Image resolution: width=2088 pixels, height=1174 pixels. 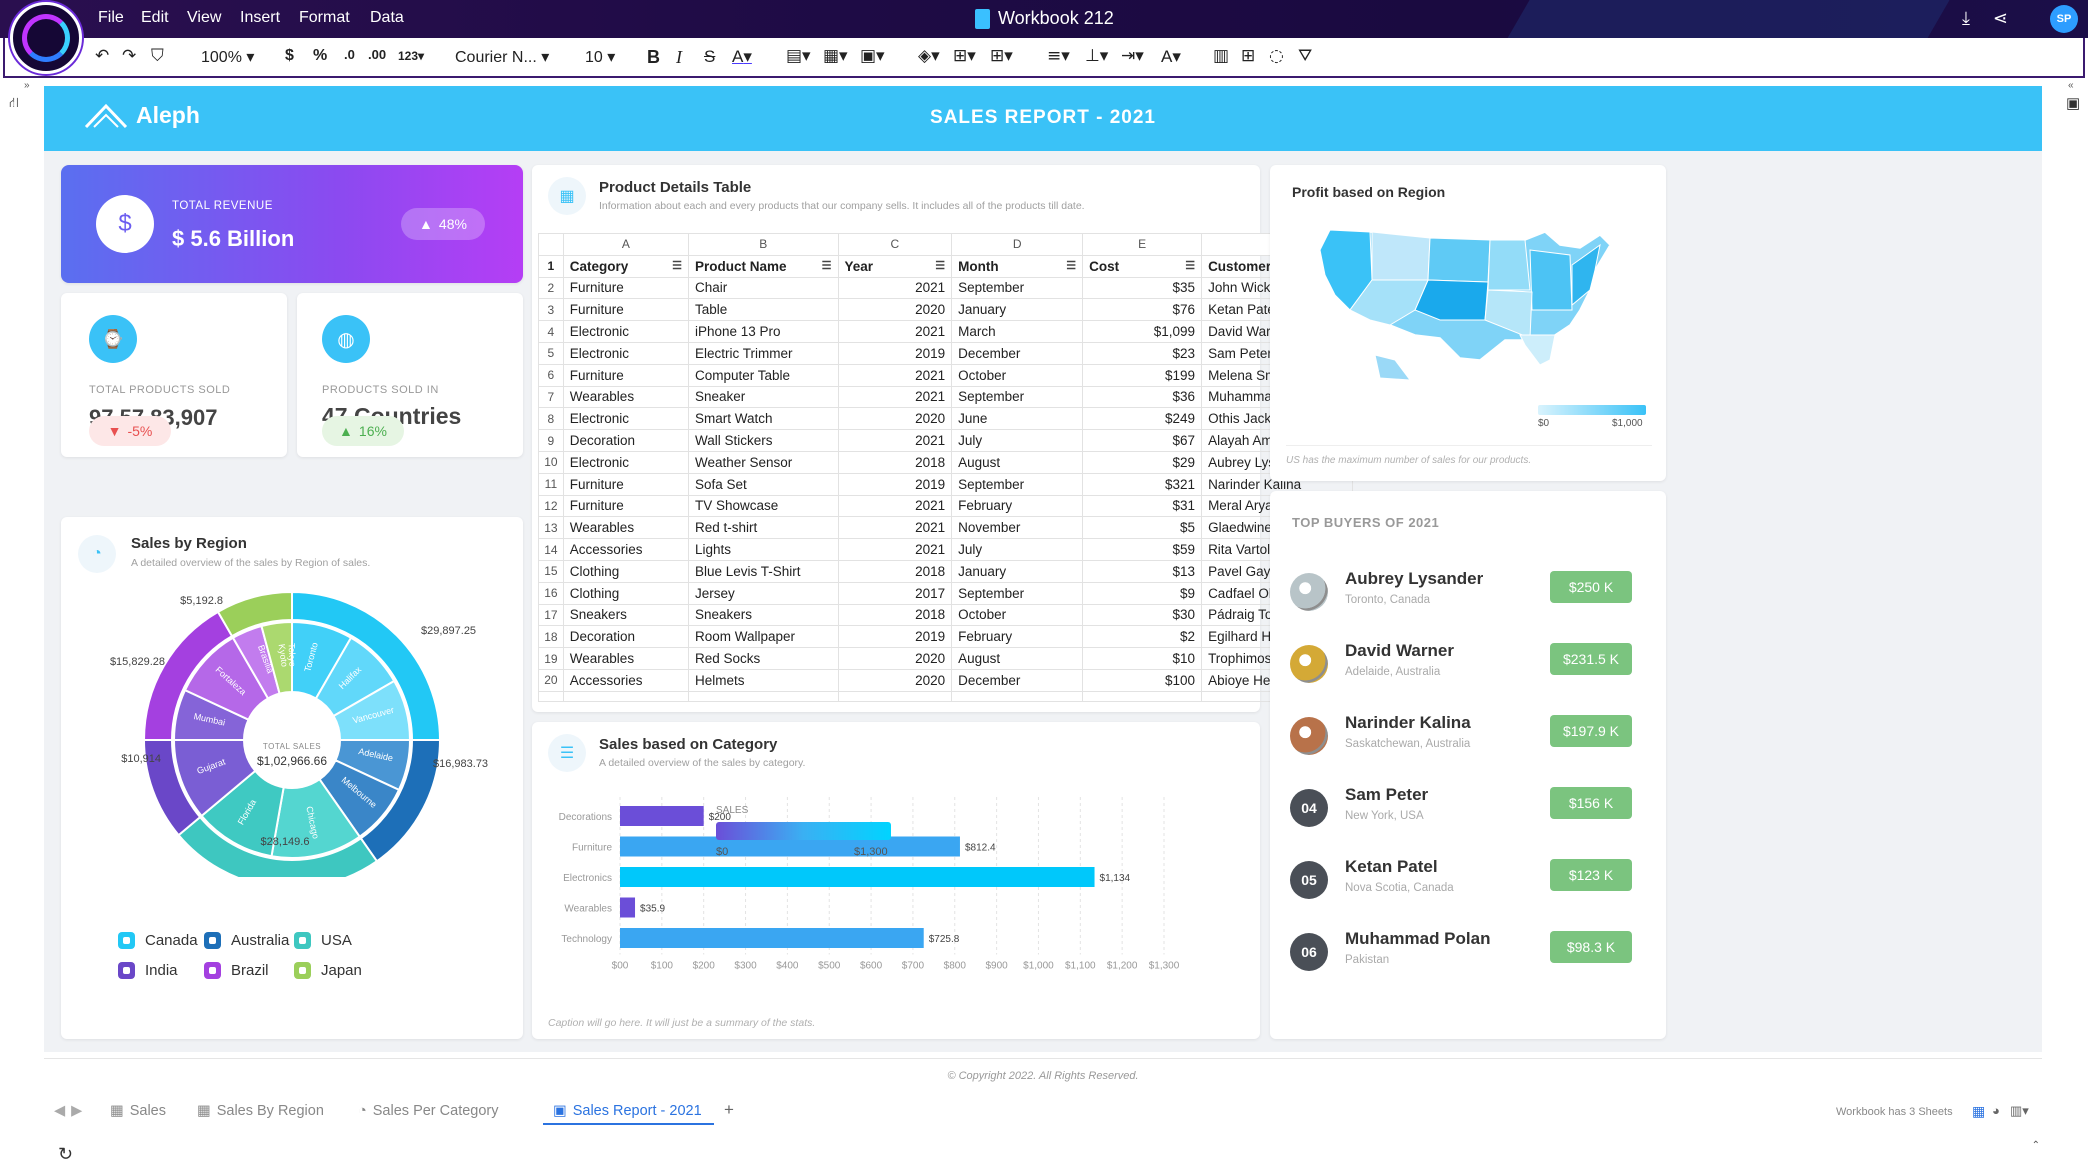 I want to click on table-cell: $10, so click(x=1142, y=658).